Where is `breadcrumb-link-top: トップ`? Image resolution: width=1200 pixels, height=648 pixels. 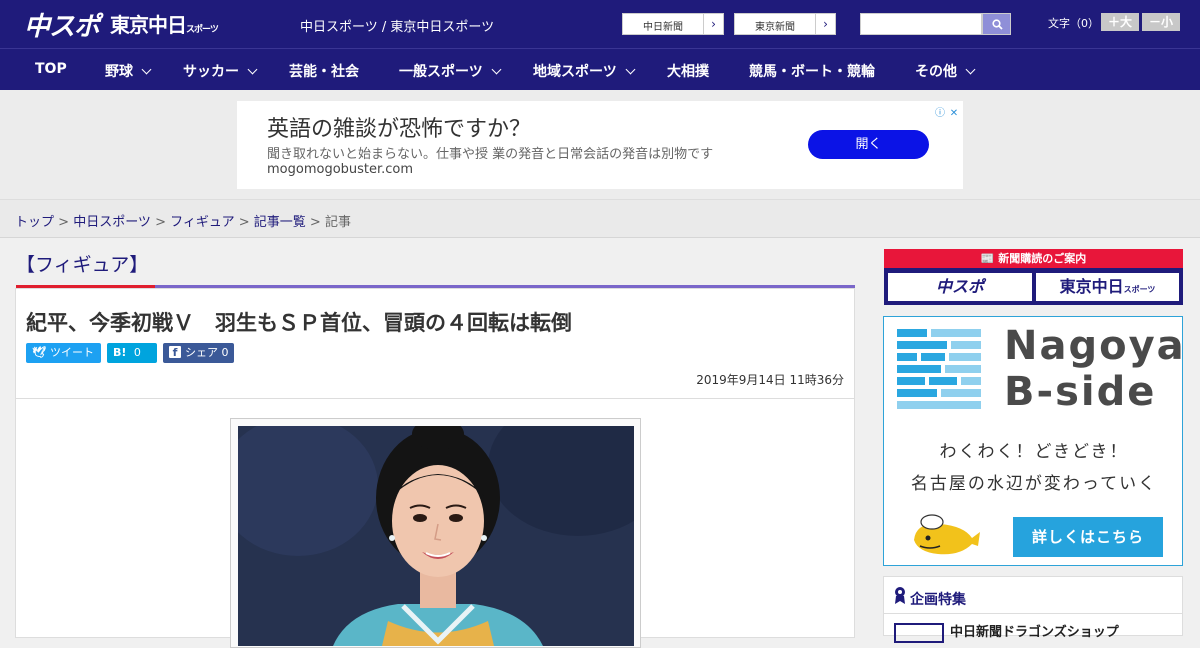 breadcrumb-link-top: トップ is located at coordinates (34, 222).